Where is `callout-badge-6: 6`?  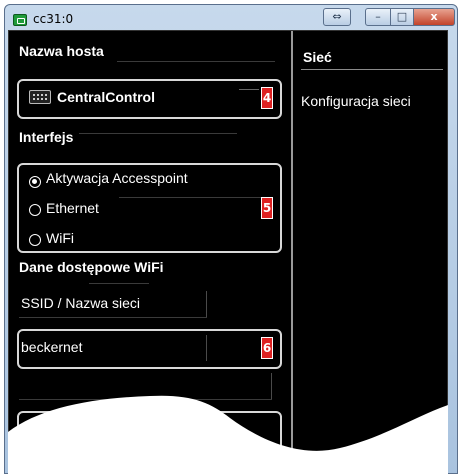
callout-badge-6: 6 is located at coordinates (267, 348).